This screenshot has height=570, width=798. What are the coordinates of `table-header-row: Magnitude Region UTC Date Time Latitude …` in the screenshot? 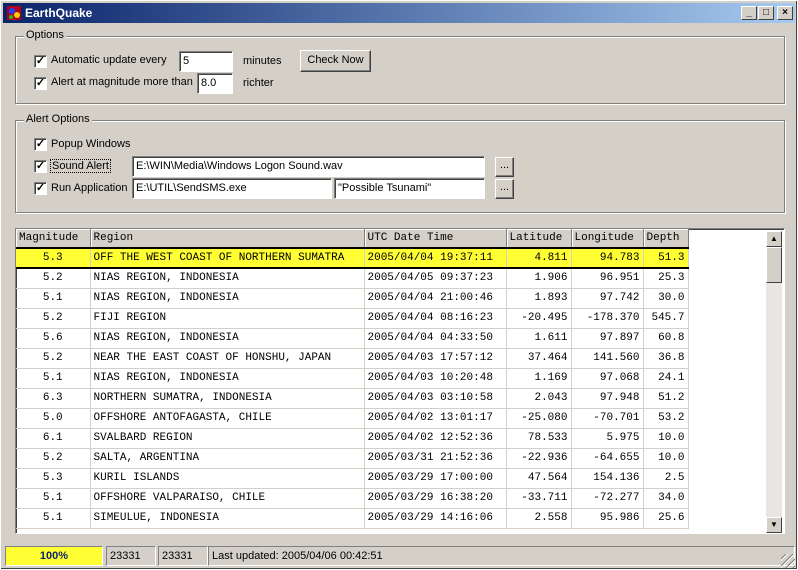 It's located at (352, 239).